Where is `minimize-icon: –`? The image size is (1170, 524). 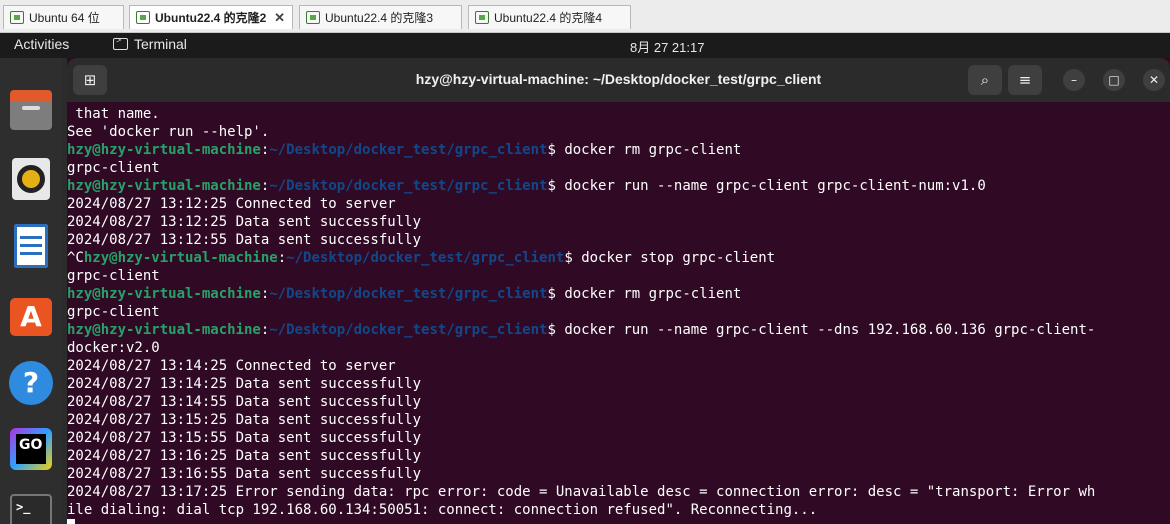 minimize-icon: – is located at coordinates (1074, 80).